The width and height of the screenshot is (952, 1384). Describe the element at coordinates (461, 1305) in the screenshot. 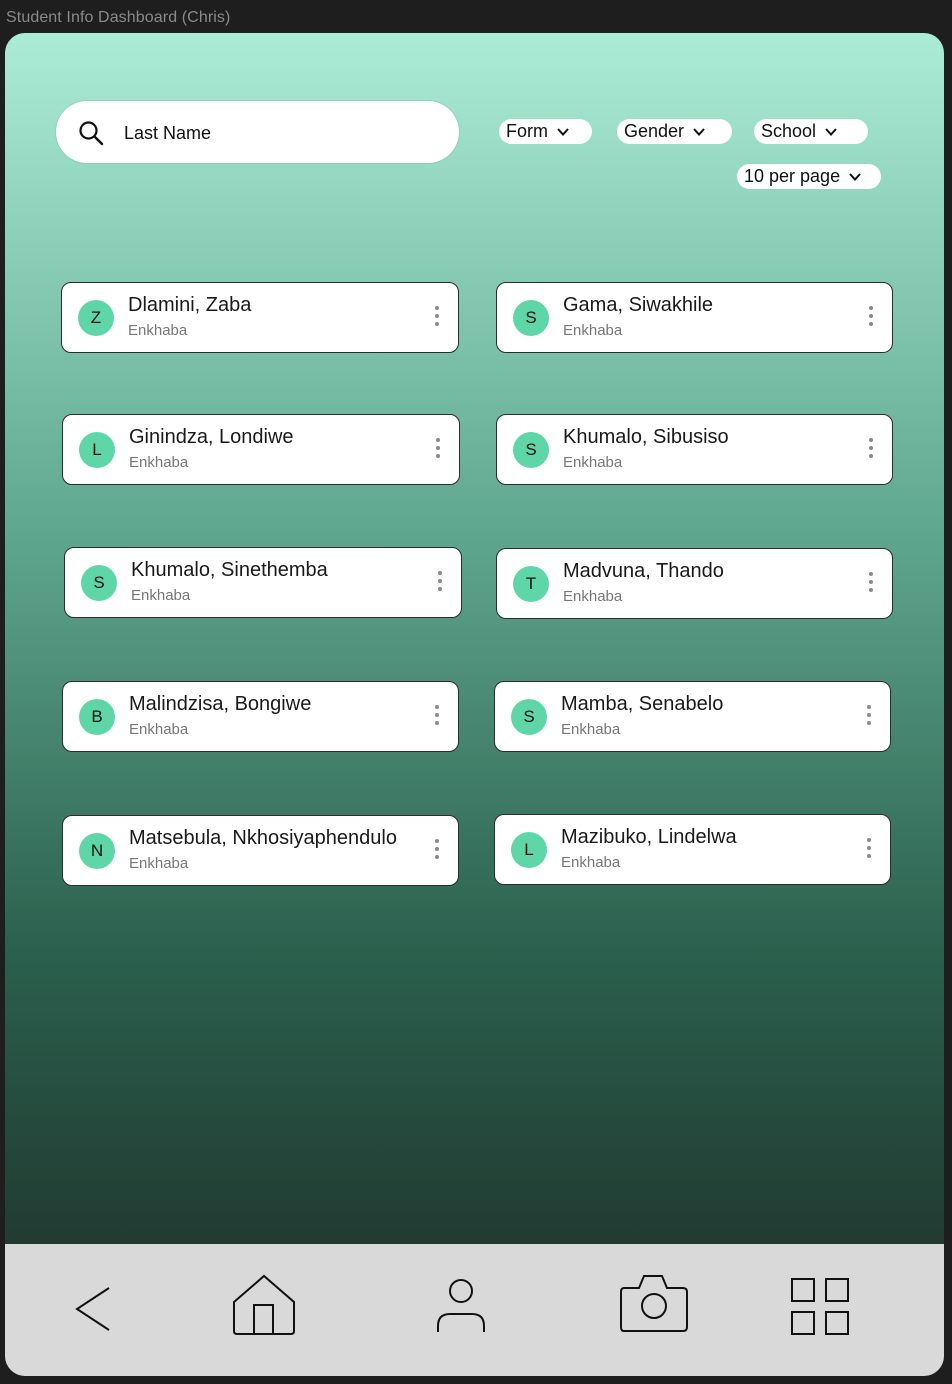

I see `profile-icon` at that location.